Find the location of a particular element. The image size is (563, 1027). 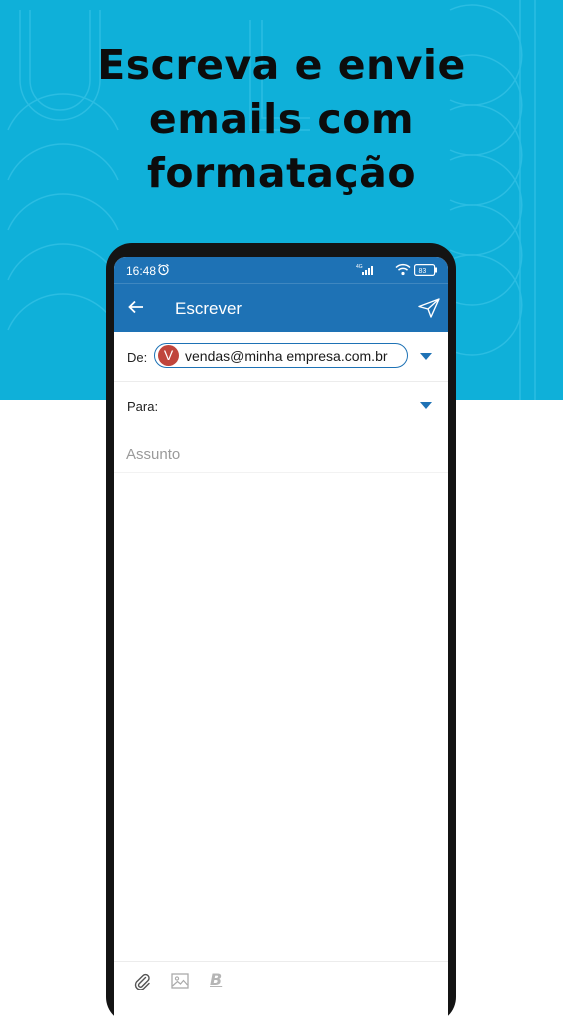

headline-line-2: emails com is located at coordinates (281, 119).